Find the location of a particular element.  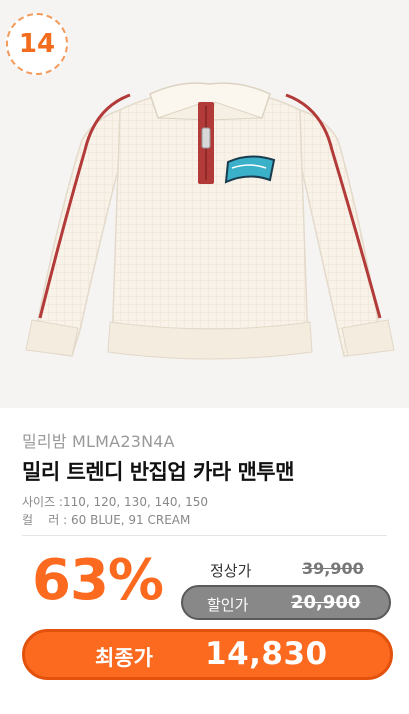

sale-price: 20,900 is located at coordinates (326, 602).